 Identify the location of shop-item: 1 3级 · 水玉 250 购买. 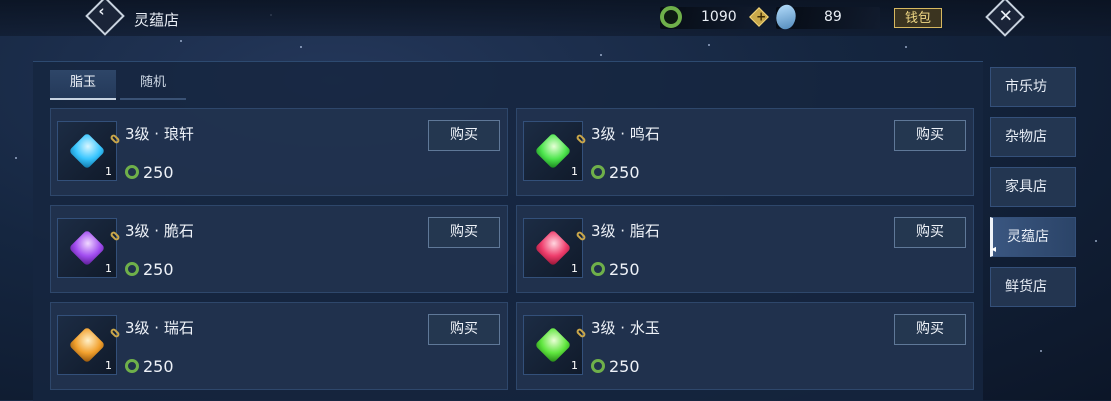
(745, 346).